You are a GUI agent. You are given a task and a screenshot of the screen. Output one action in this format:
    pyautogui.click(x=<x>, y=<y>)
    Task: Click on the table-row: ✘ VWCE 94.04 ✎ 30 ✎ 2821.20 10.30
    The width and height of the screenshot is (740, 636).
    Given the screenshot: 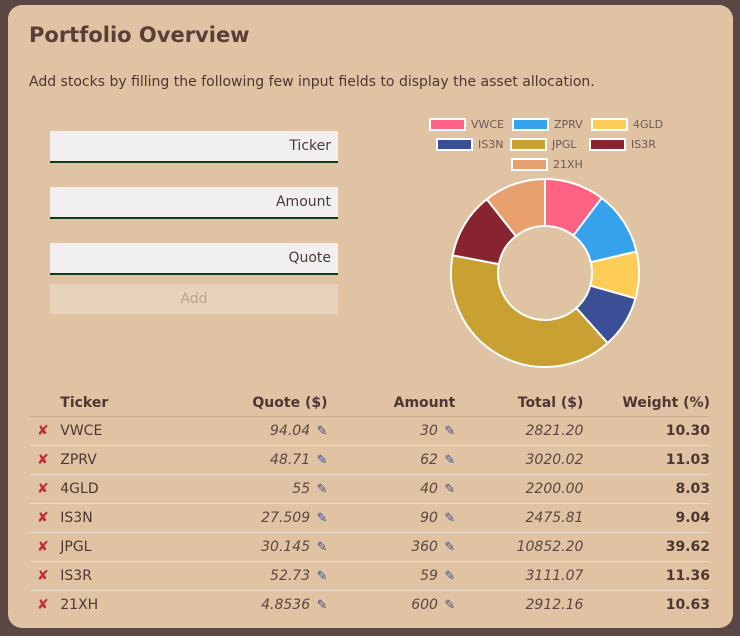 What is the action you would take?
    pyautogui.click(x=370, y=431)
    